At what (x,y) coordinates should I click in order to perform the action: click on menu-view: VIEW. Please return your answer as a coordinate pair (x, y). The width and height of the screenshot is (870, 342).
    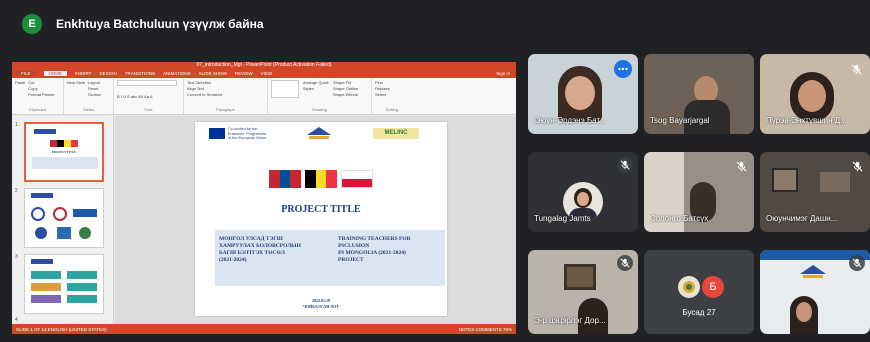
    Looking at the image, I should click on (267, 73).